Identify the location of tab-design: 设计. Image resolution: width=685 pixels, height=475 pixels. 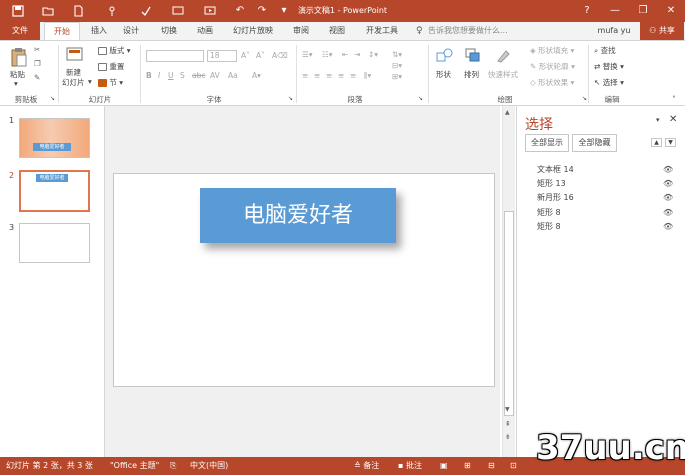
(131, 31).